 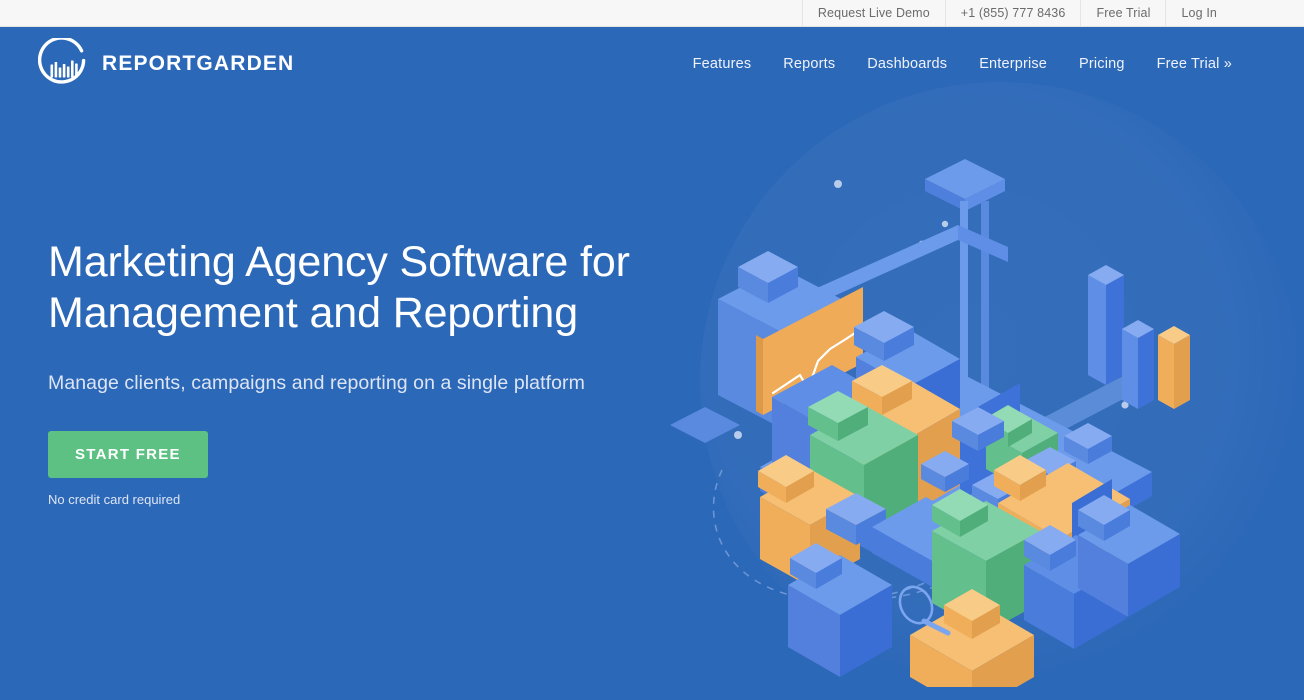 What do you see at coordinates (873, 13) in the screenshot?
I see `utility-item-request-live-demo: Request Live Demo` at bounding box center [873, 13].